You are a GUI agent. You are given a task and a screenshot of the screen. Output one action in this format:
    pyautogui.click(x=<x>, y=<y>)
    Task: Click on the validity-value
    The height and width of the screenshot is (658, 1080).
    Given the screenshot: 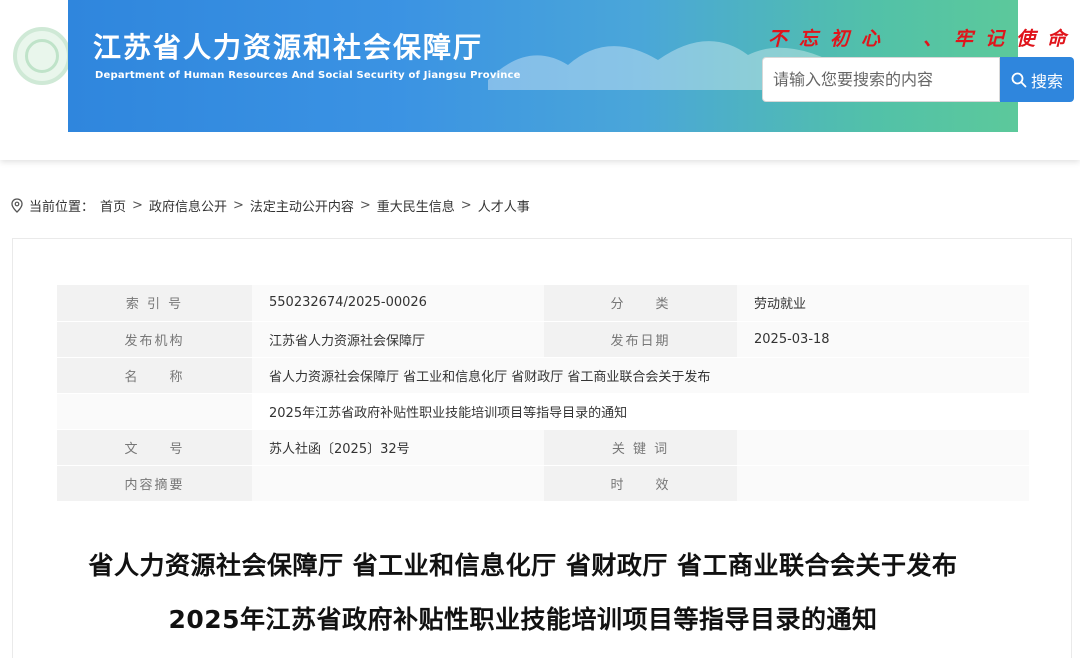 What is the action you would take?
    pyautogui.click(x=883, y=483)
    